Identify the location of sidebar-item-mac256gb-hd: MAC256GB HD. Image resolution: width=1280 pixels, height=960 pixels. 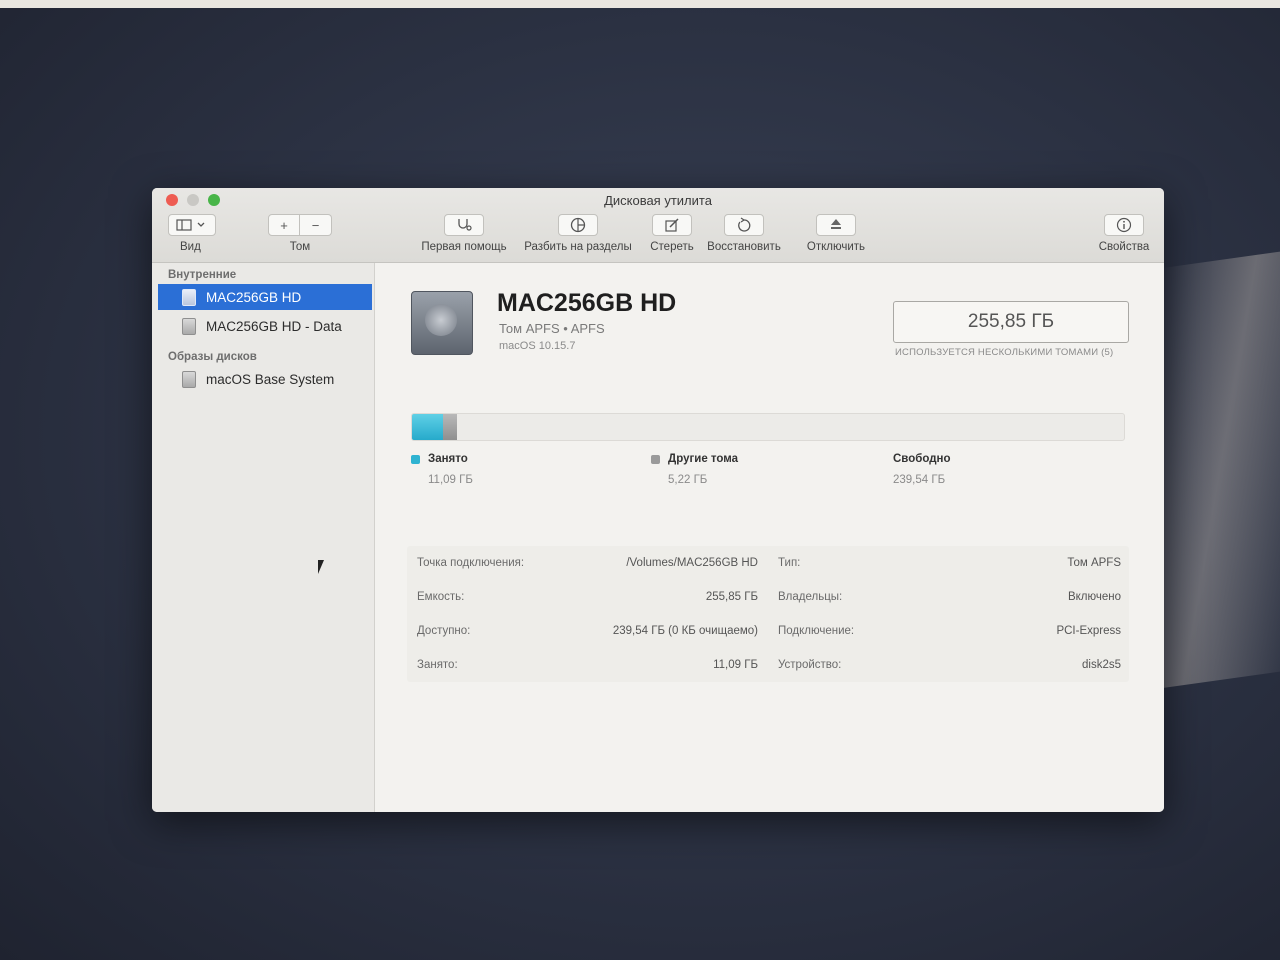
(265, 297).